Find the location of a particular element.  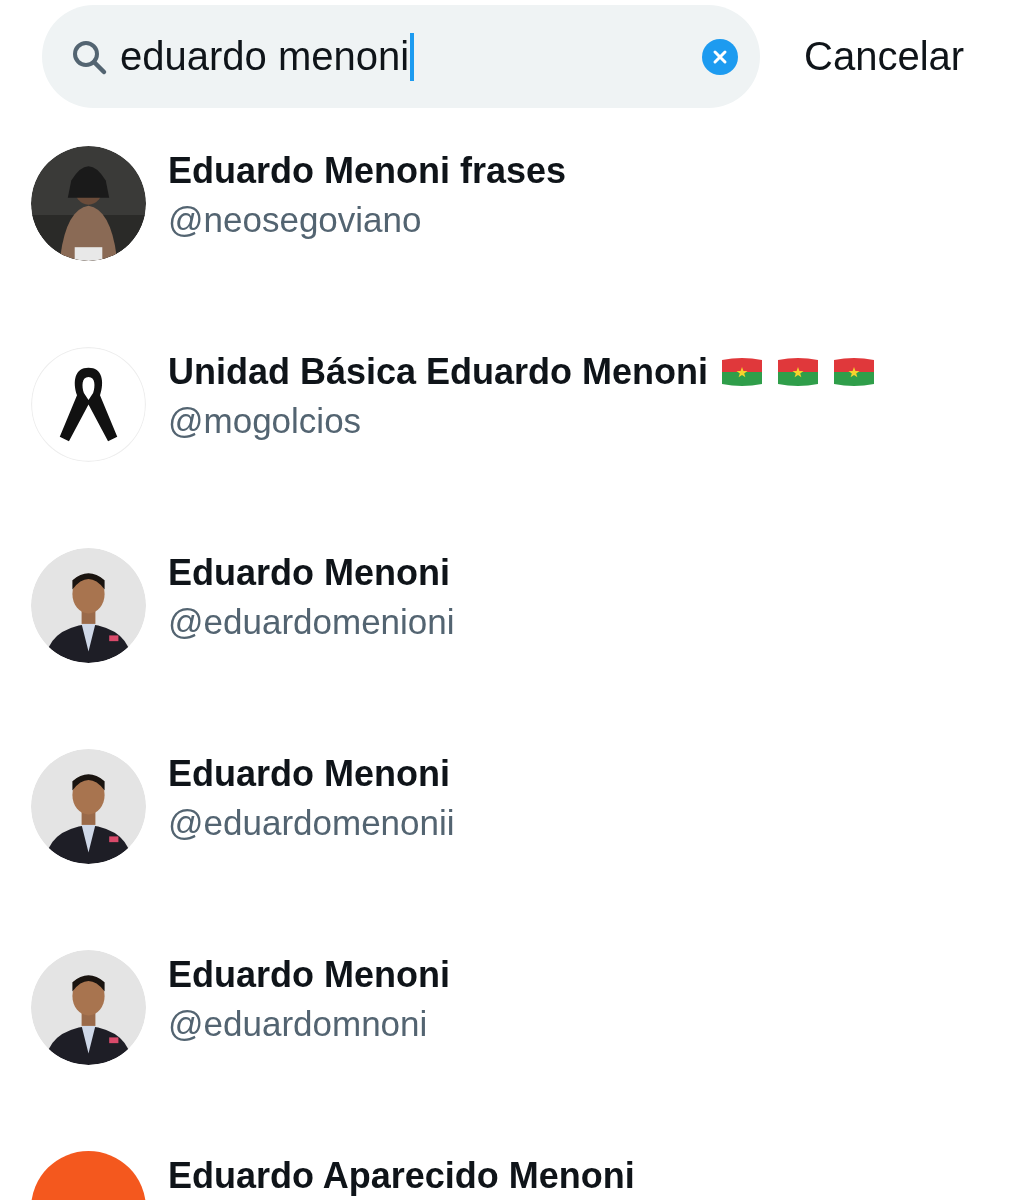

search-field: eduardo menoni is located at coordinates (401, 56).